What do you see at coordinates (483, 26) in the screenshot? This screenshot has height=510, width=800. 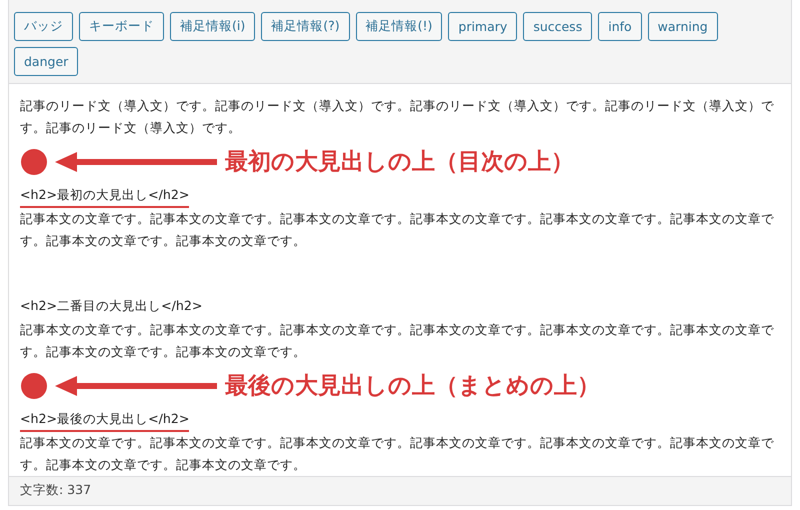 I see `toolbar-button: primary` at bounding box center [483, 26].